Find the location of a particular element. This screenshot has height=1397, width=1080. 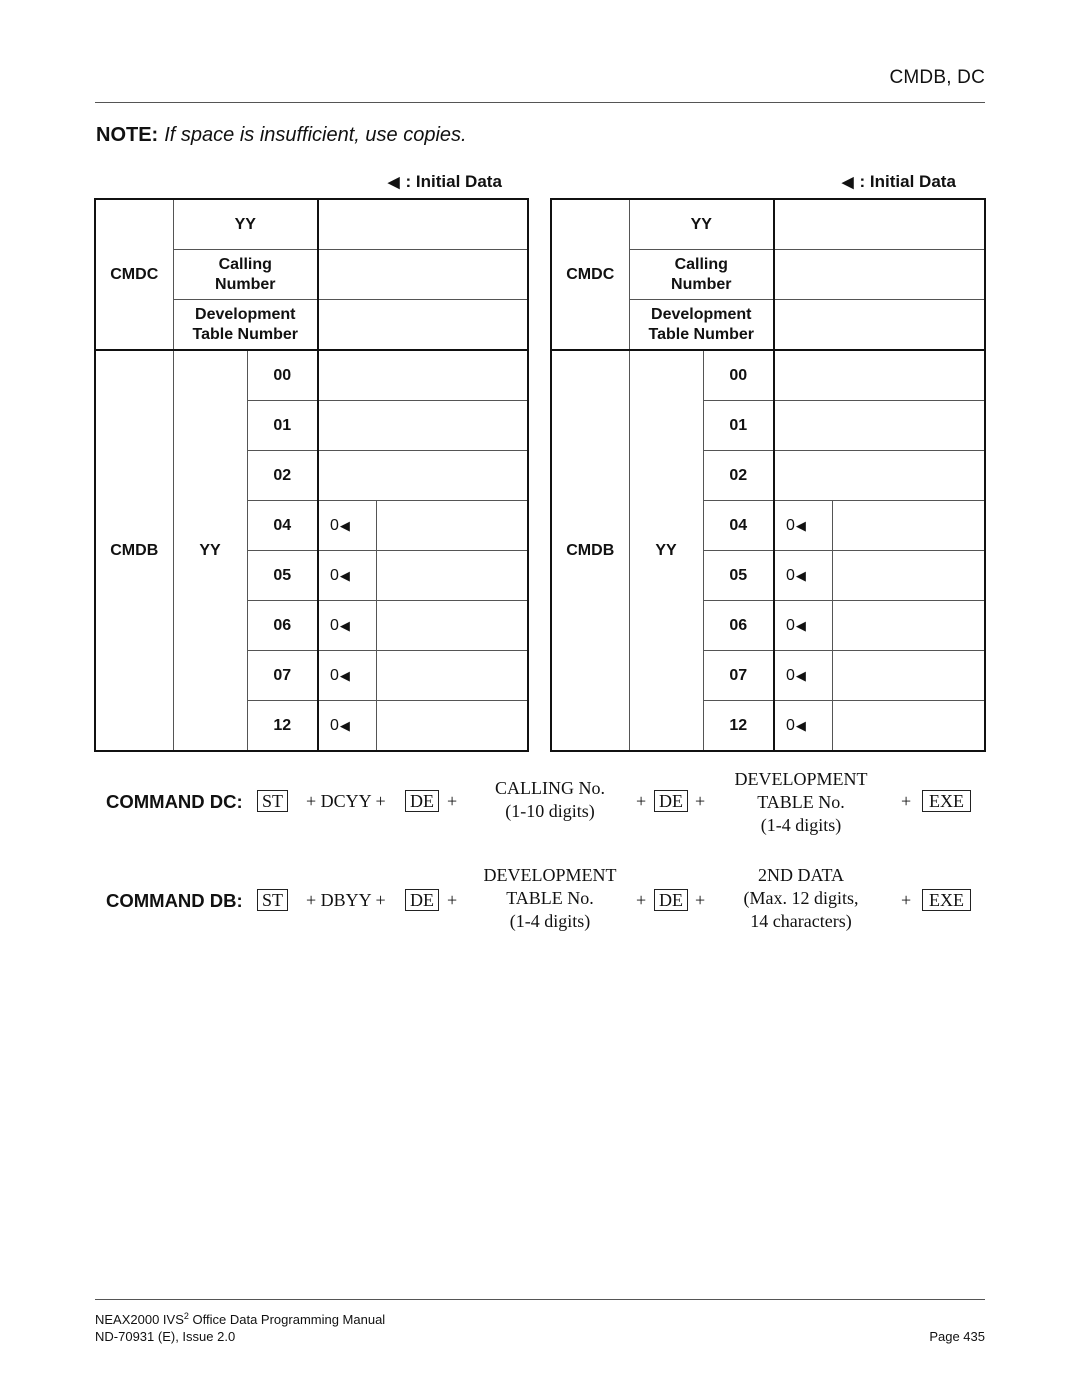

document-number: ND-70931 (E), Issue 2.0 is located at coordinates (165, 1336).